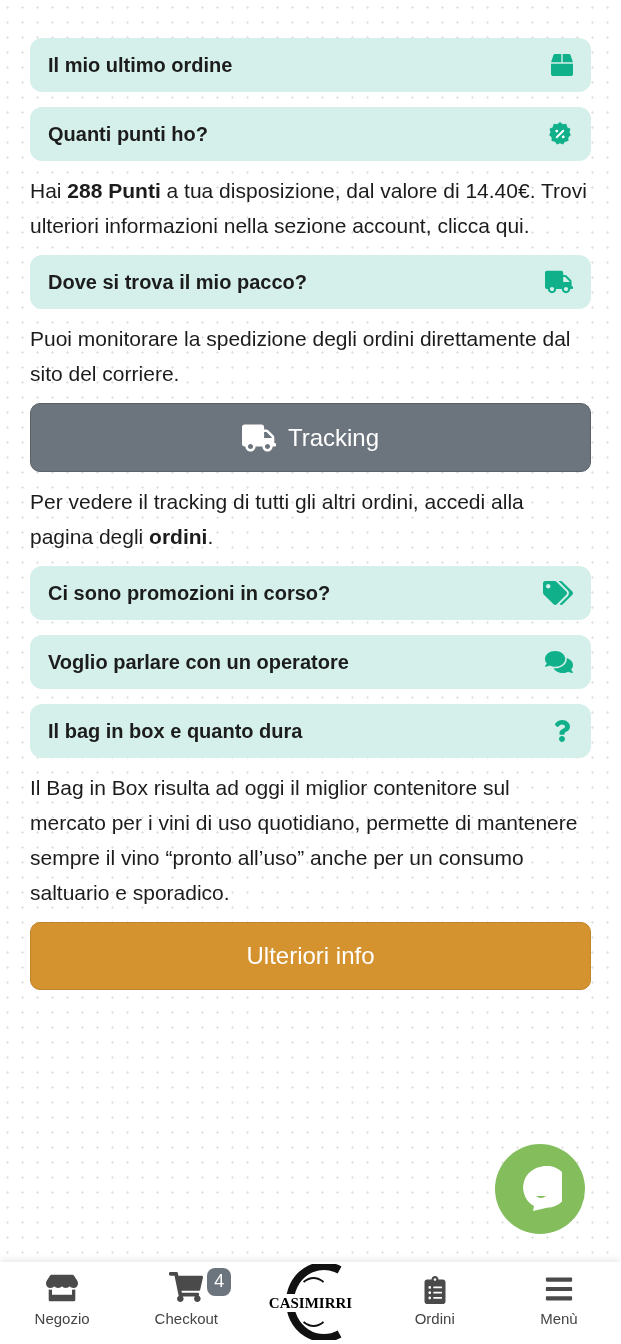 Image resolution: width=621 pixels, height=1344 pixels. I want to click on answer-text: Il Bag in Box risulta ad oggi il miglior contenitore sul mercato per i vini di uso quotidiano, permette di mantenere sempre il vino “pronto all’uso” anche per un consumo saltuario e sporadico., so click(304, 840).